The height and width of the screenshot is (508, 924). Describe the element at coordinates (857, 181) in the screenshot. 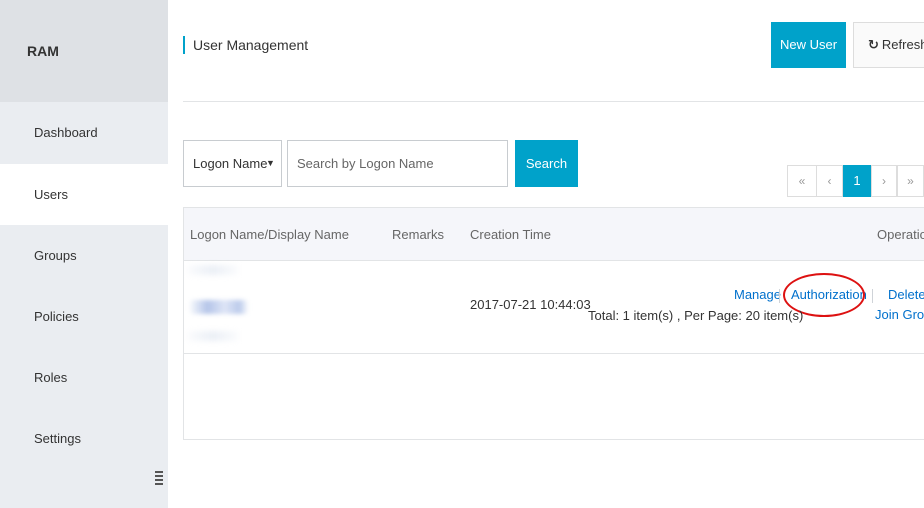

I see `pagination-page-1: 1` at that location.